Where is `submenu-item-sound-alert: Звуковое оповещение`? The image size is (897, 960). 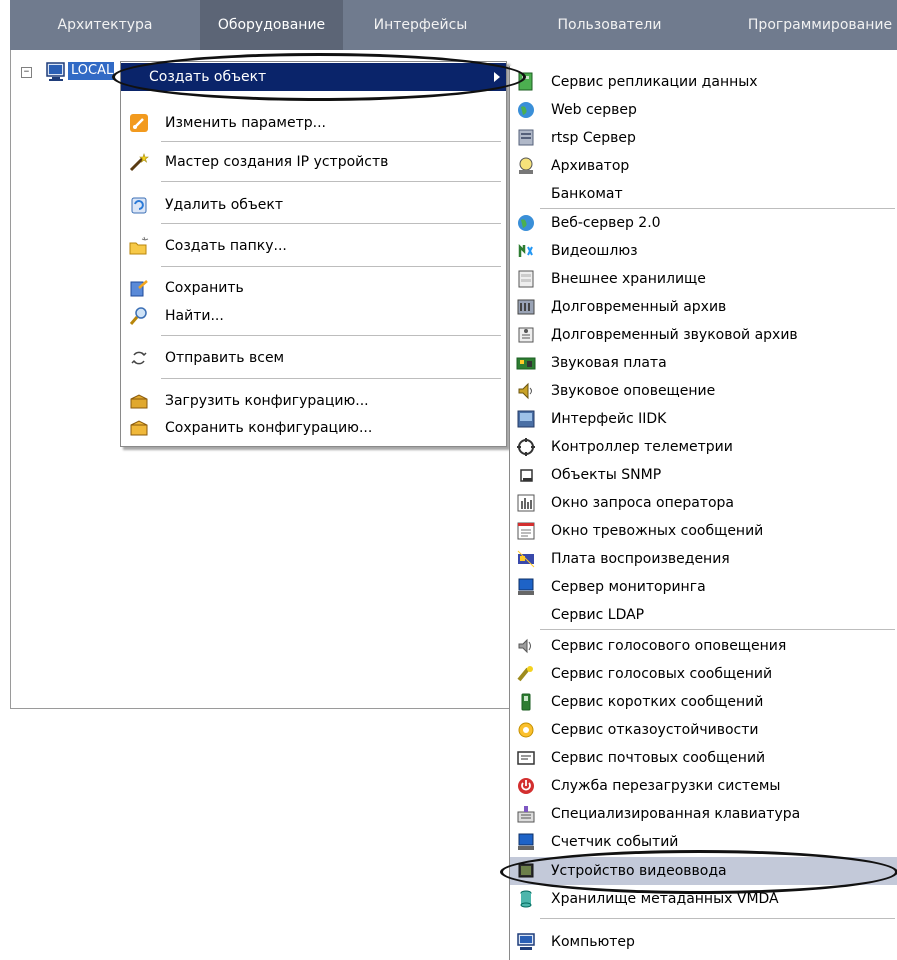 submenu-item-sound-alert: Звуковое оповещение is located at coordinates (703, 391).